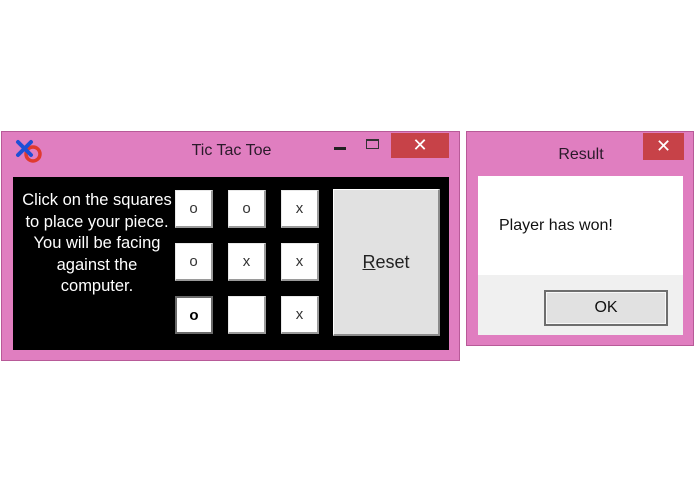  I want to click on board-cell-1-1: x, so click(247, 262).